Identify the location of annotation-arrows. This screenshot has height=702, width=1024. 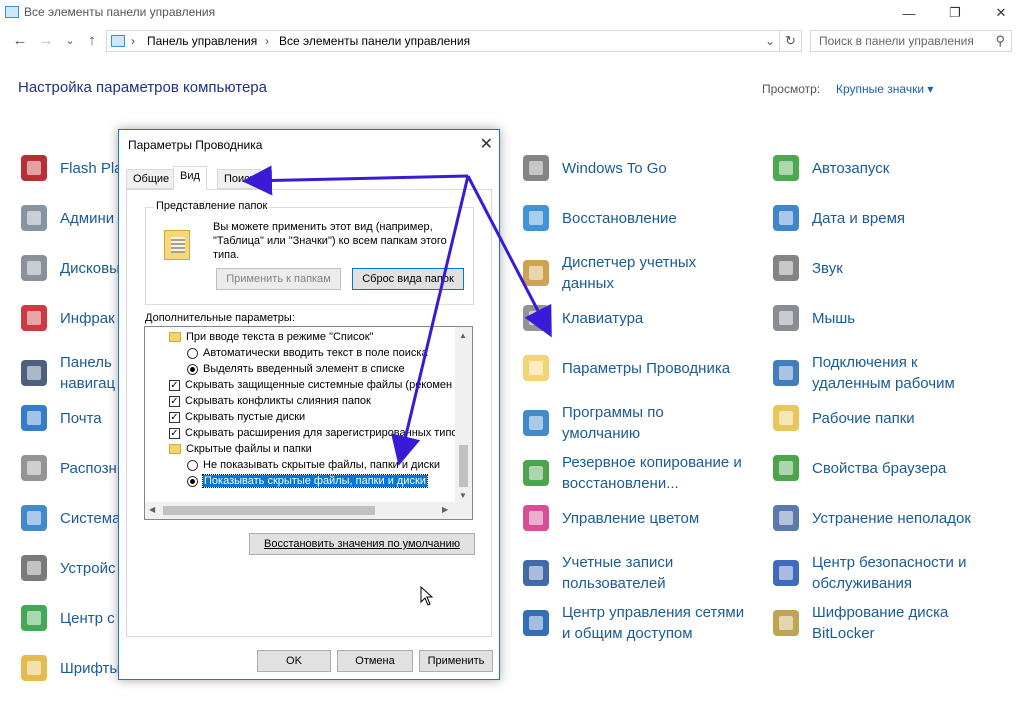
(397, 315).